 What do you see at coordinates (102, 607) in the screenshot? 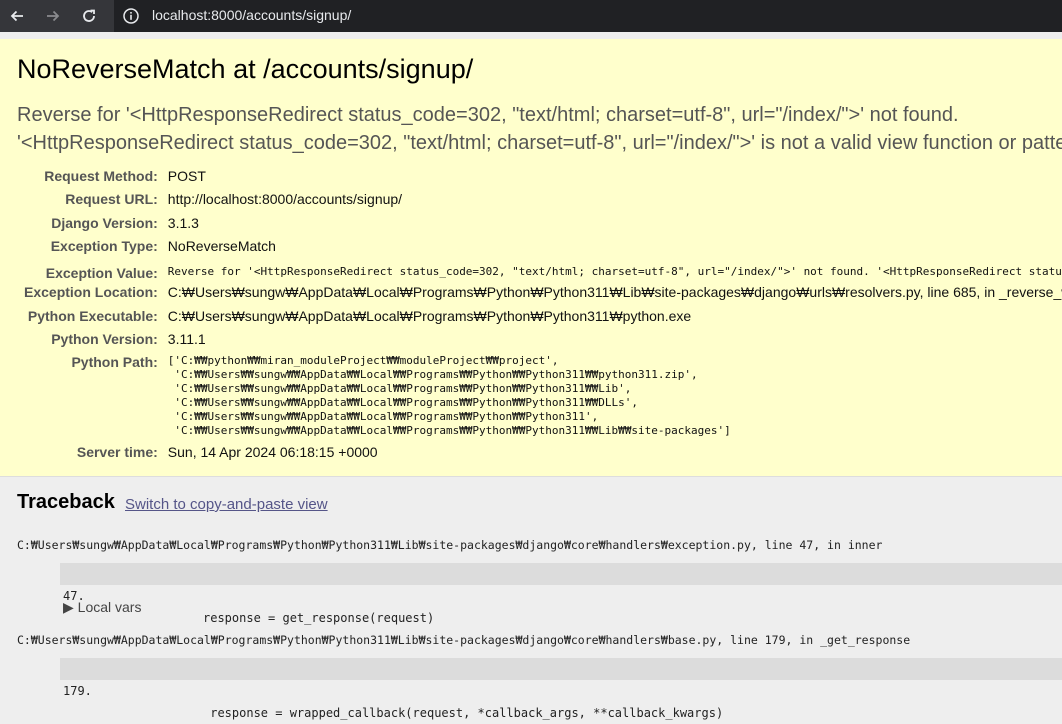
I see `local-vars-toggle: ▶ Local vars` at bounding box center [102, 607].